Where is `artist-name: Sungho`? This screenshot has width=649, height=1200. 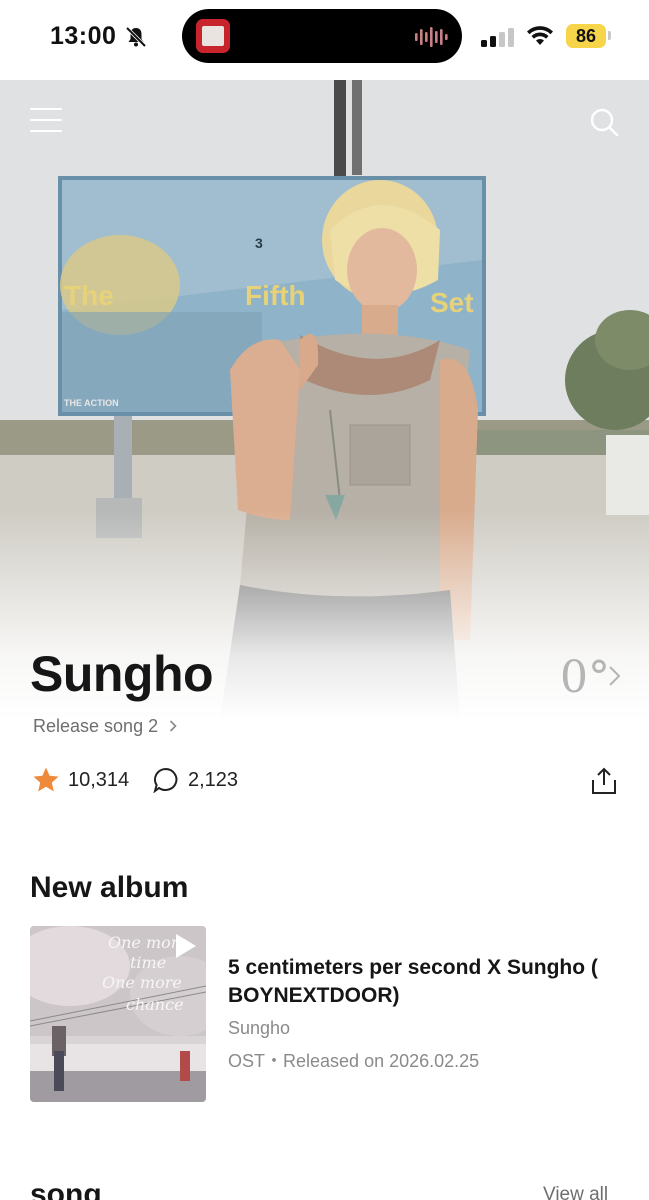 artist-name: Sungho is located at coordinates (122, 674).